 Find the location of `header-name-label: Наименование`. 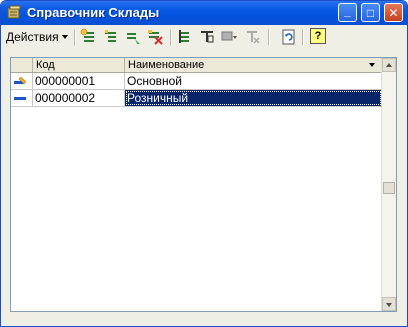

header-name-label: Наименование is located at coordinates (166, 65).